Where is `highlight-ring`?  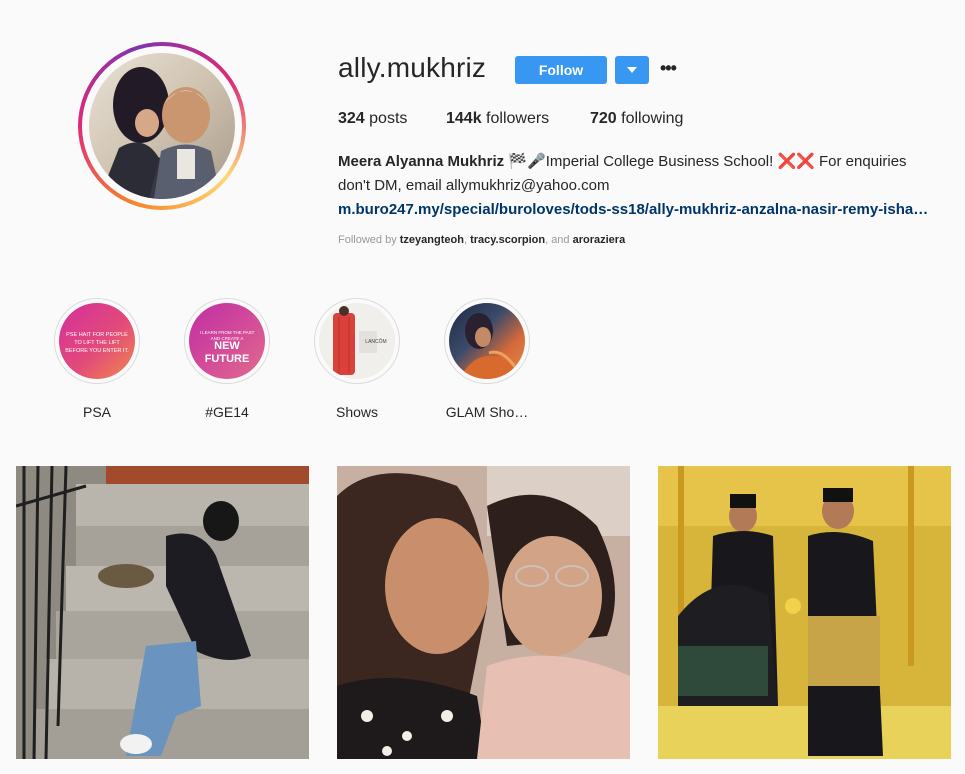 highlight-ring is located at coordinates (487, 341).